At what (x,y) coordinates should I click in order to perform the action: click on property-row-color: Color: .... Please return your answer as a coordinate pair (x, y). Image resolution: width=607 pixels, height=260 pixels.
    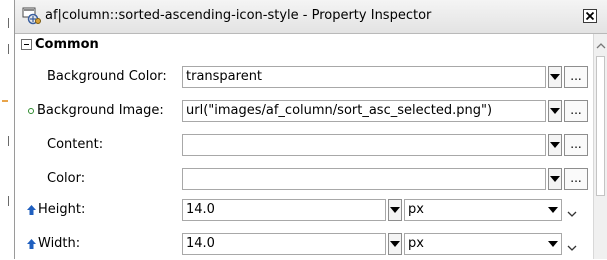
    Looking at the image, I should click on (304, 179).